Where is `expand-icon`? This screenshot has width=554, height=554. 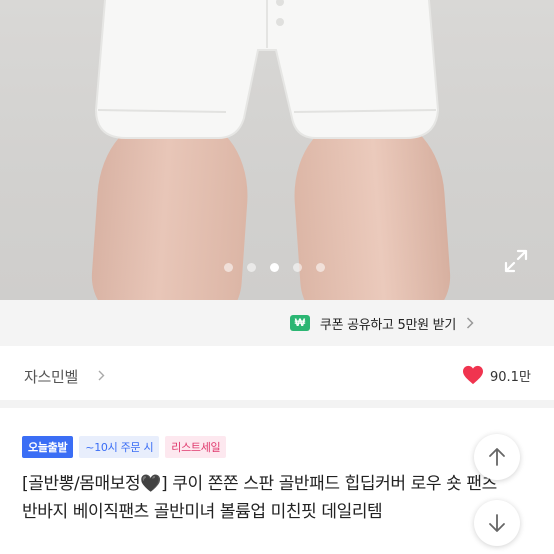
expand-icon is located at coordinates (516, 261).